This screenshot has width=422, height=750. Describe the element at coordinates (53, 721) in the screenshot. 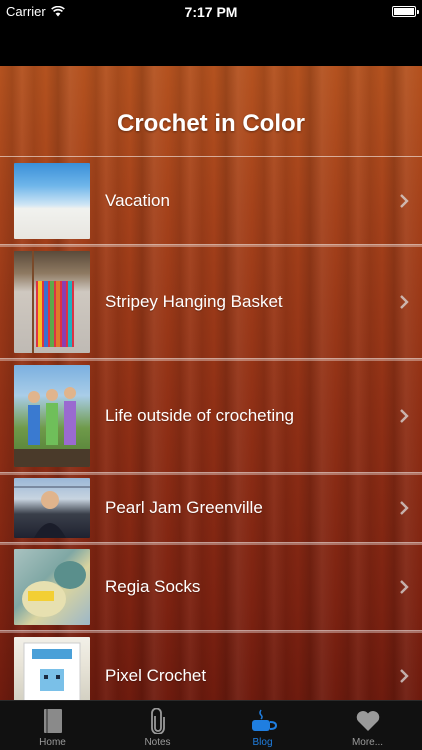

I see `book-icon` at that location.